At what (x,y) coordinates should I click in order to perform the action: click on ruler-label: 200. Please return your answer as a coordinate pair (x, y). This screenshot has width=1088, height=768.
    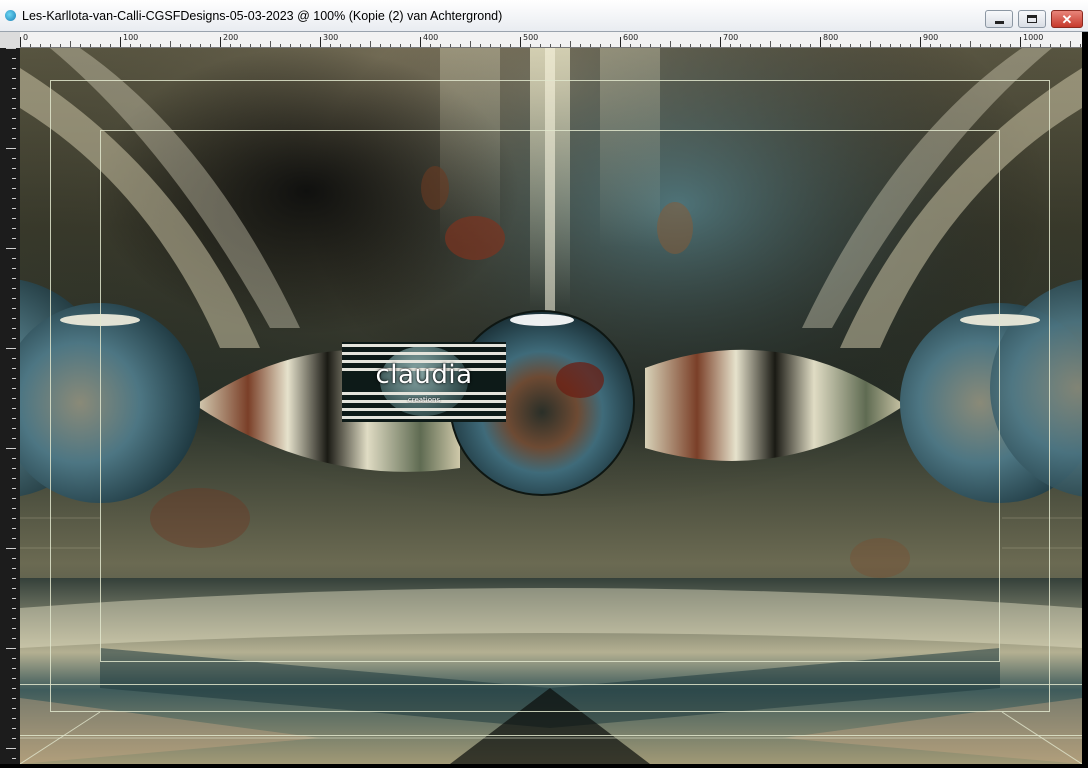
    Looking at the image, I should click on (231, 37).